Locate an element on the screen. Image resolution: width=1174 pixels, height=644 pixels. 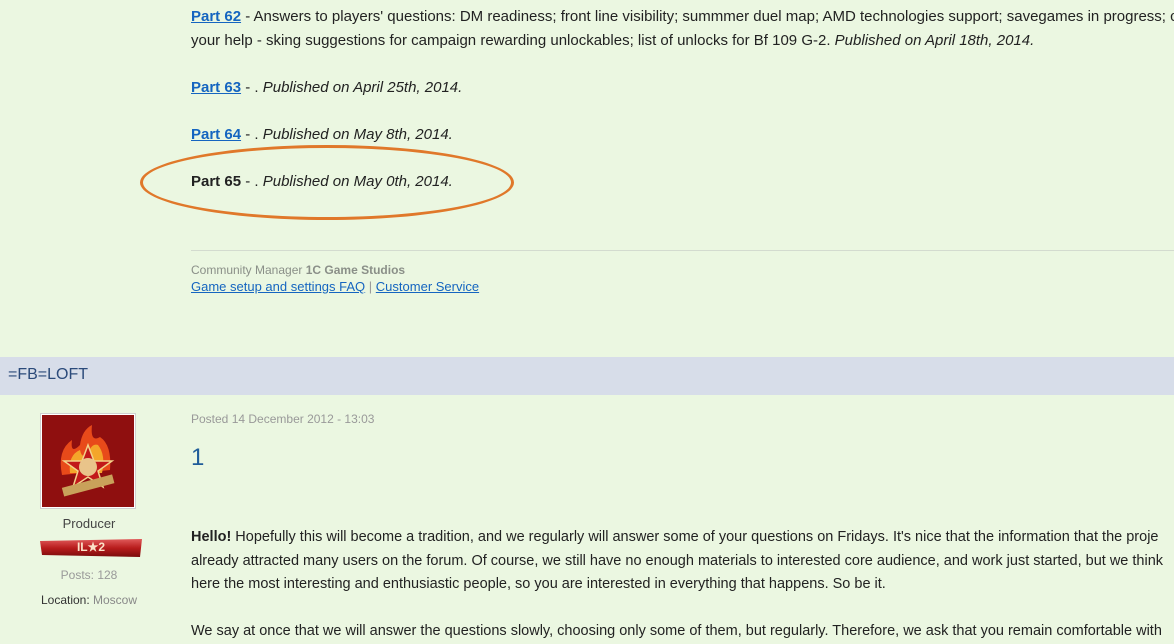
part-62-published: Published on April 18th, 2014. is located at coordinates (934, 40).